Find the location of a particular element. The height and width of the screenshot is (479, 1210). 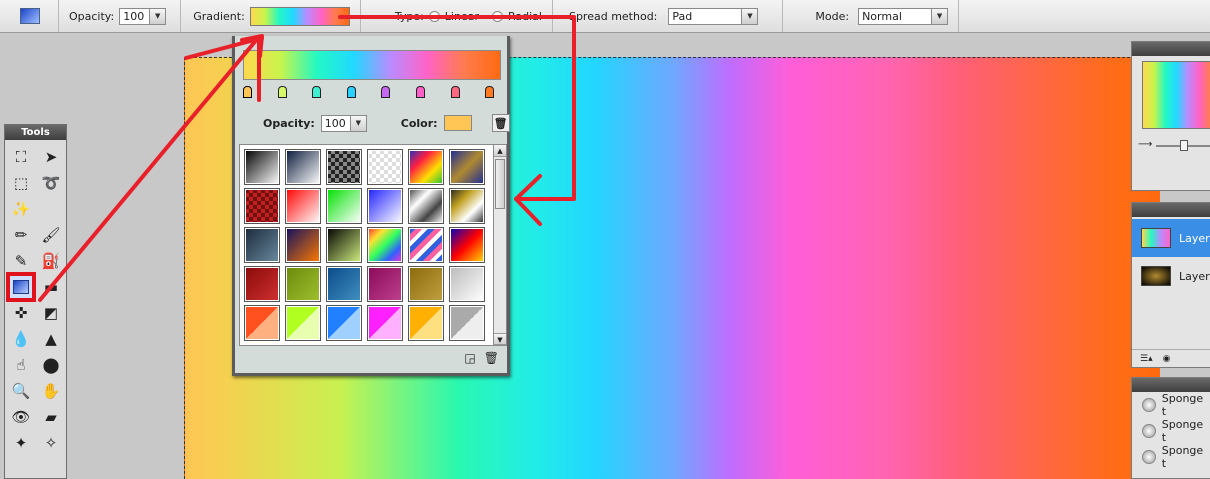

current-tool-indicator is located at coordinates (29, 16).